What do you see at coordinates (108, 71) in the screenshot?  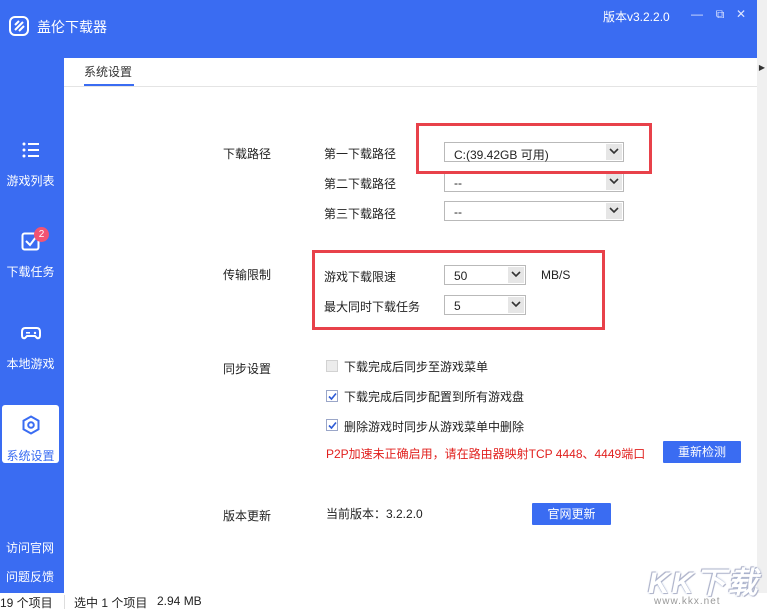 I see `tab-system-settings: 系统设置` at bounding box center [108, 71].